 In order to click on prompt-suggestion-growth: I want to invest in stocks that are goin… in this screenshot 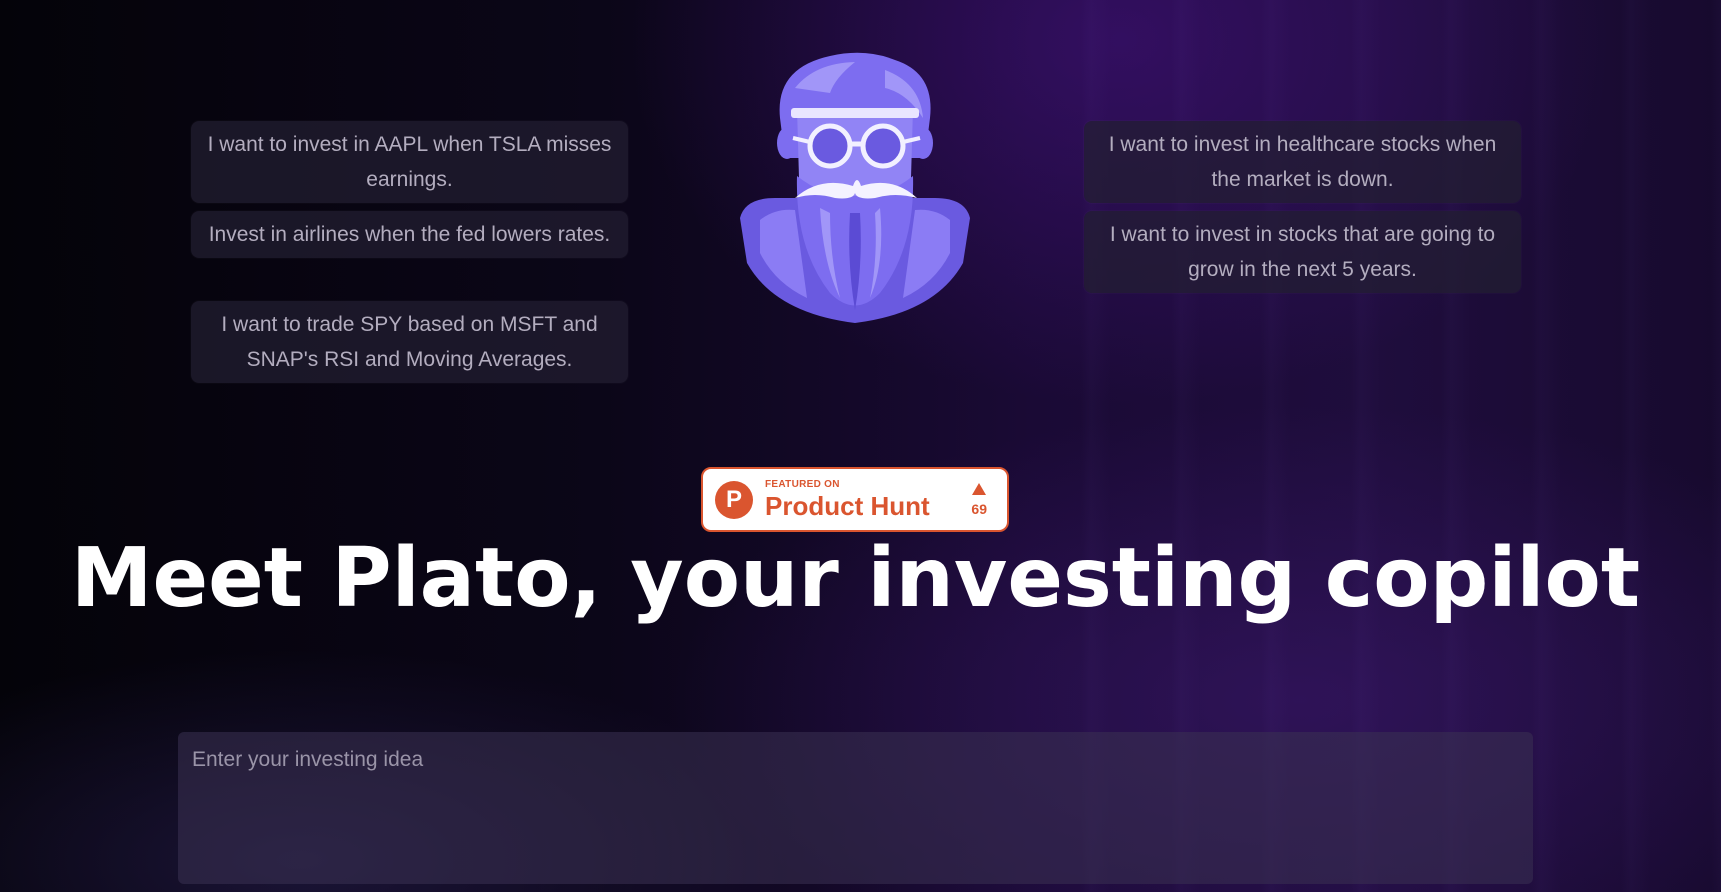, I will do `click(1302, 252)`.